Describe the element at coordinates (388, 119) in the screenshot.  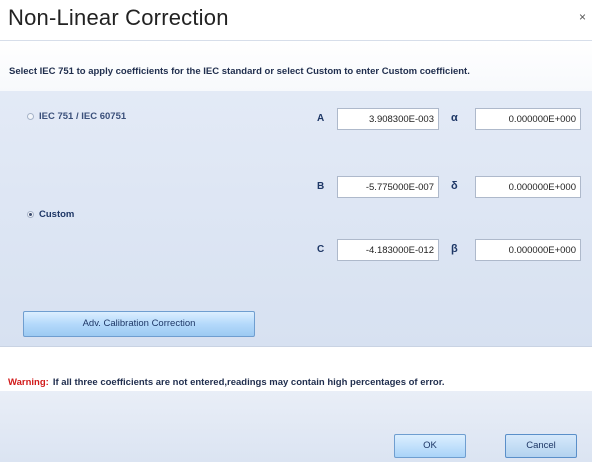
I see `coef-a-input` at that location.